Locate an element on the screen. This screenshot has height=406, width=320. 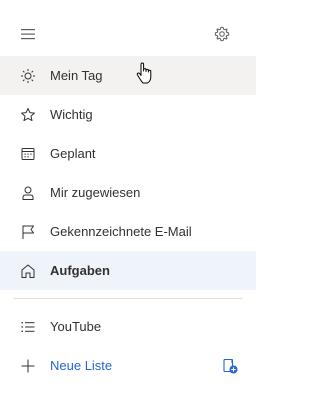
add-group-icon is located at coordinates (230, 365).